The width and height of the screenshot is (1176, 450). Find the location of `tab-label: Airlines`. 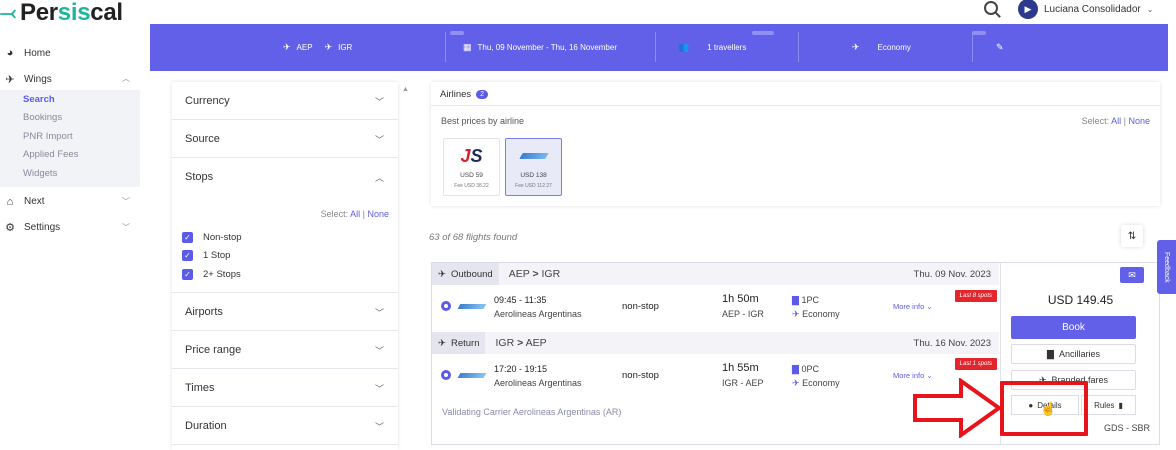

tab-label: Airlines is located at coordinates (456, 94).